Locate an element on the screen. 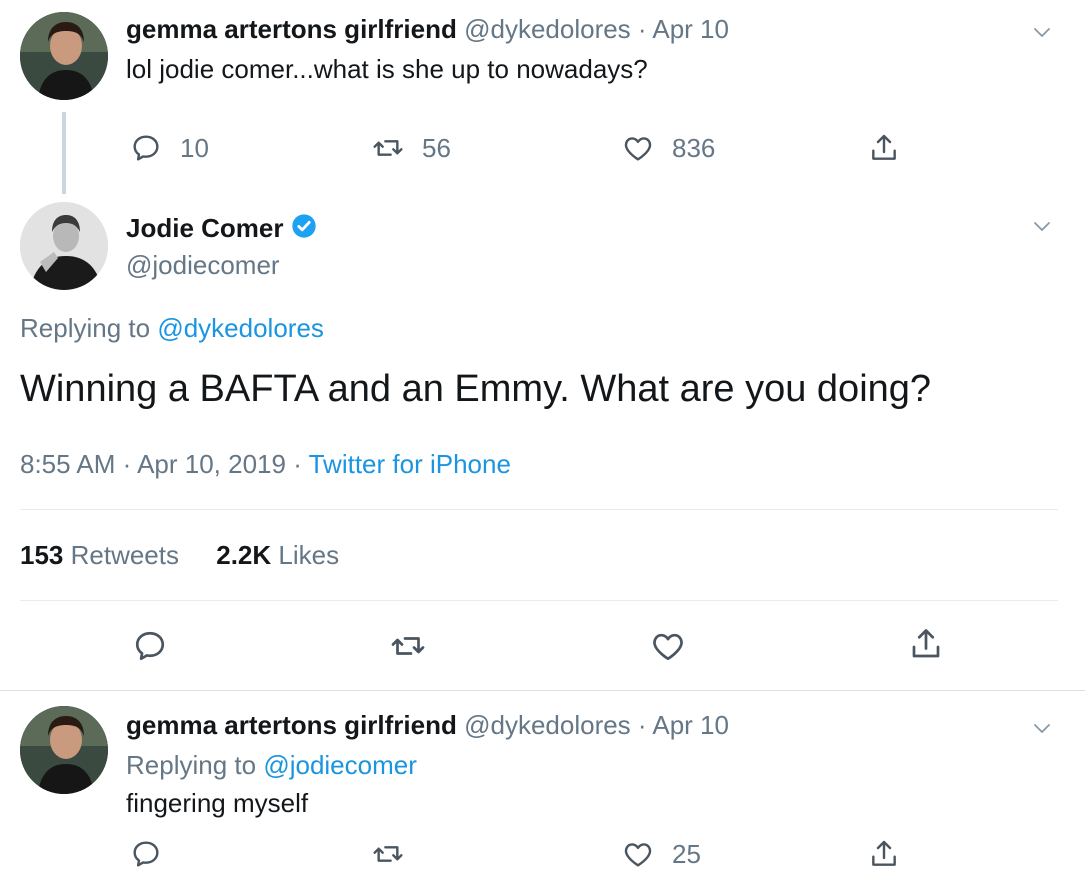  replying-to: Replying to @jodiecomer is located at coordinates (271, 765).